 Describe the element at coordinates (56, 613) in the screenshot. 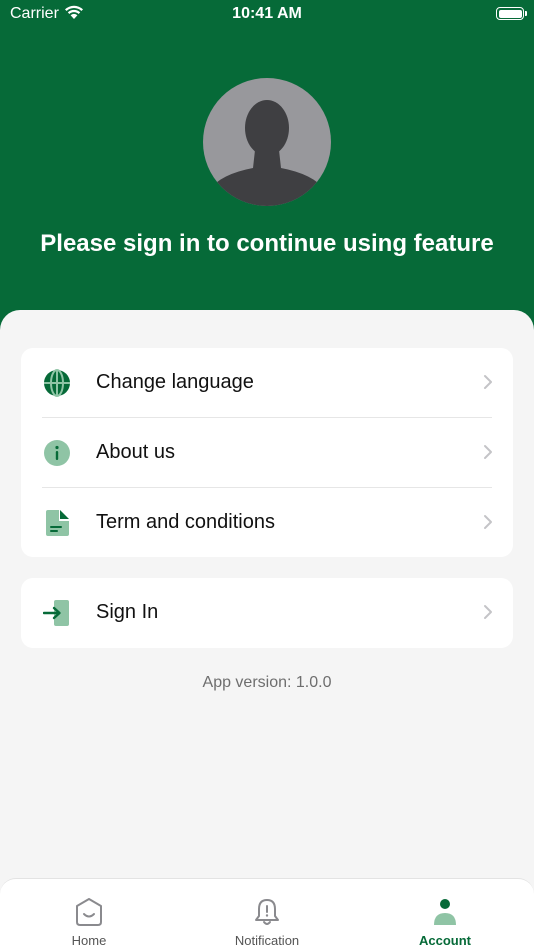

I see `sign-in-icon` at that location.